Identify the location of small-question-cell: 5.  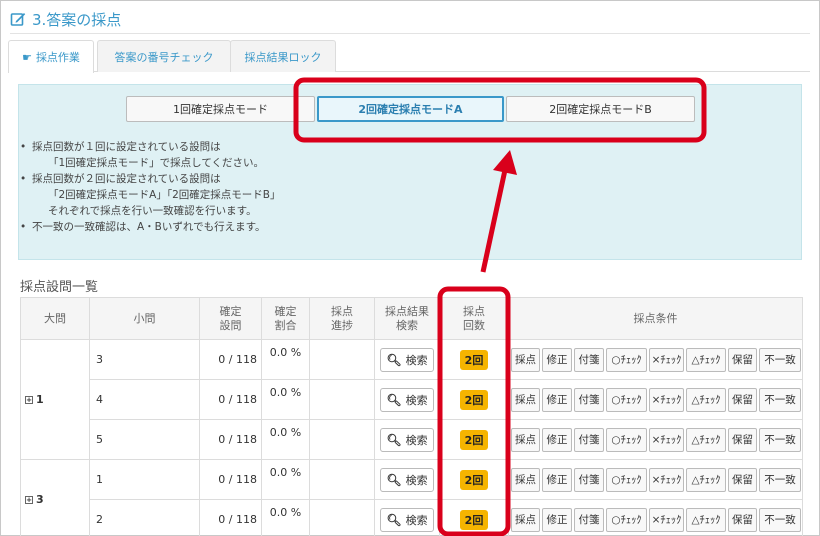
(144, 439).